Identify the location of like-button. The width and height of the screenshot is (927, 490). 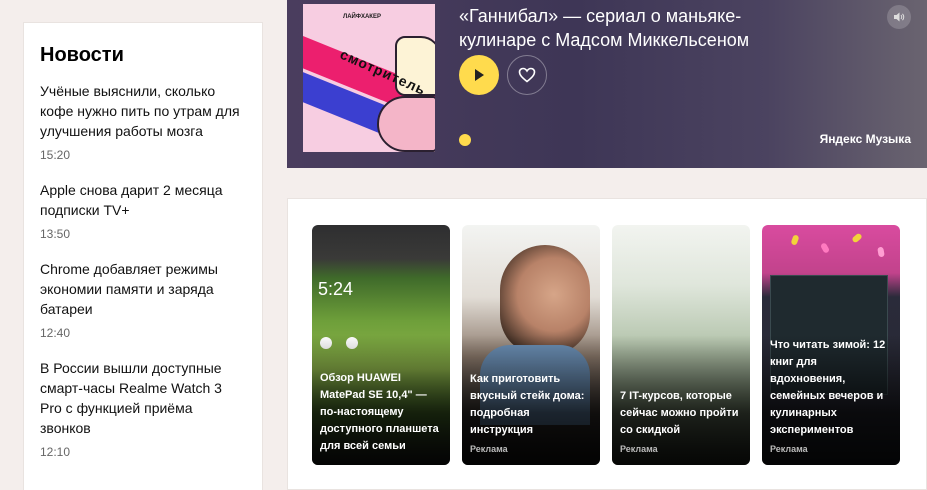
(527, 75).